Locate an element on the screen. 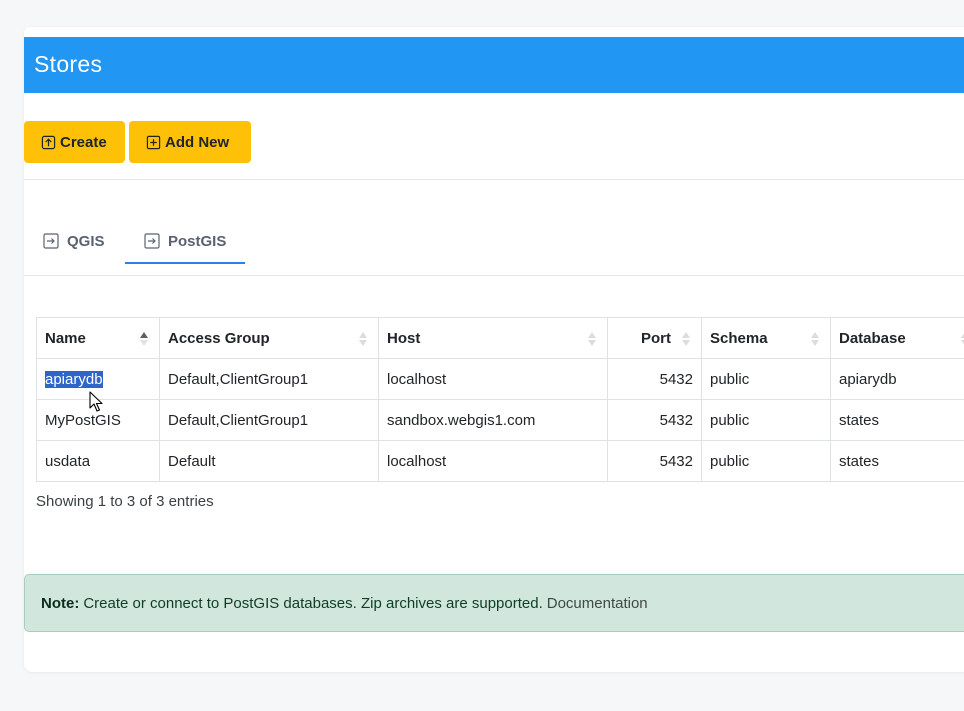 This screenshot has width=964, height=711. add-new-button-label: Add New is located at coordinates (197, 142).